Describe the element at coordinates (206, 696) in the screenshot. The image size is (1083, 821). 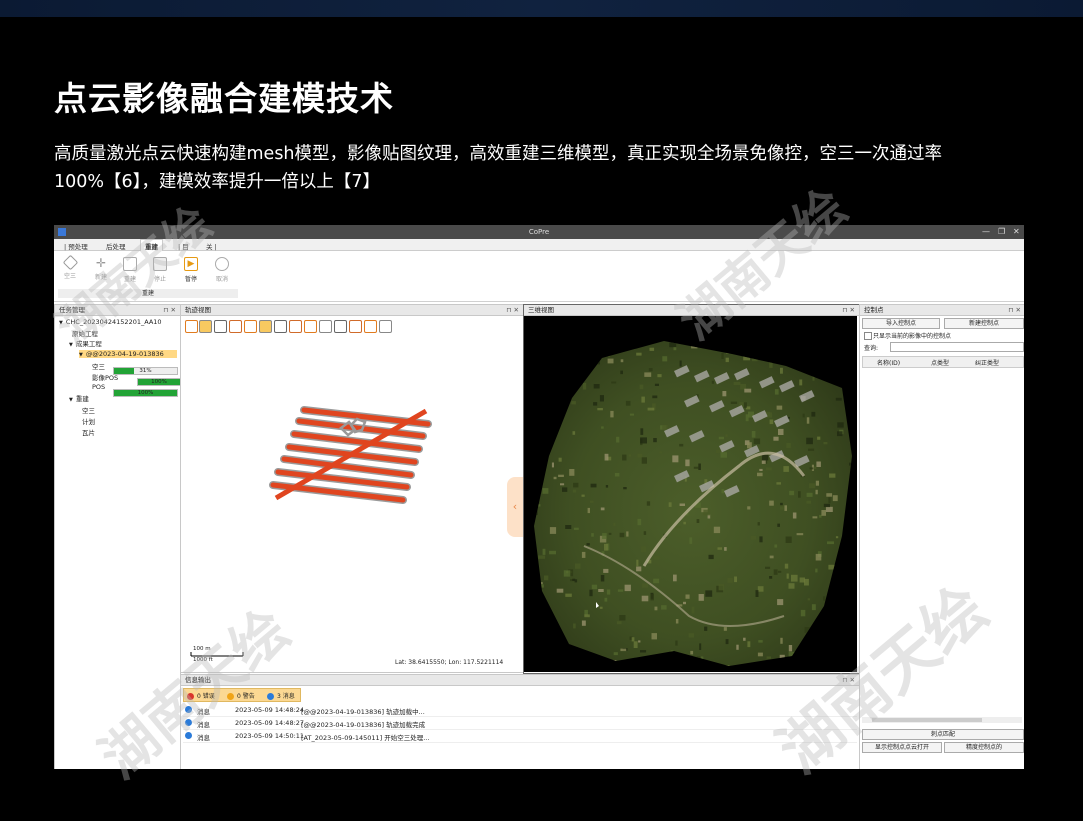
I see `filter-label: 0 错误` at that location.